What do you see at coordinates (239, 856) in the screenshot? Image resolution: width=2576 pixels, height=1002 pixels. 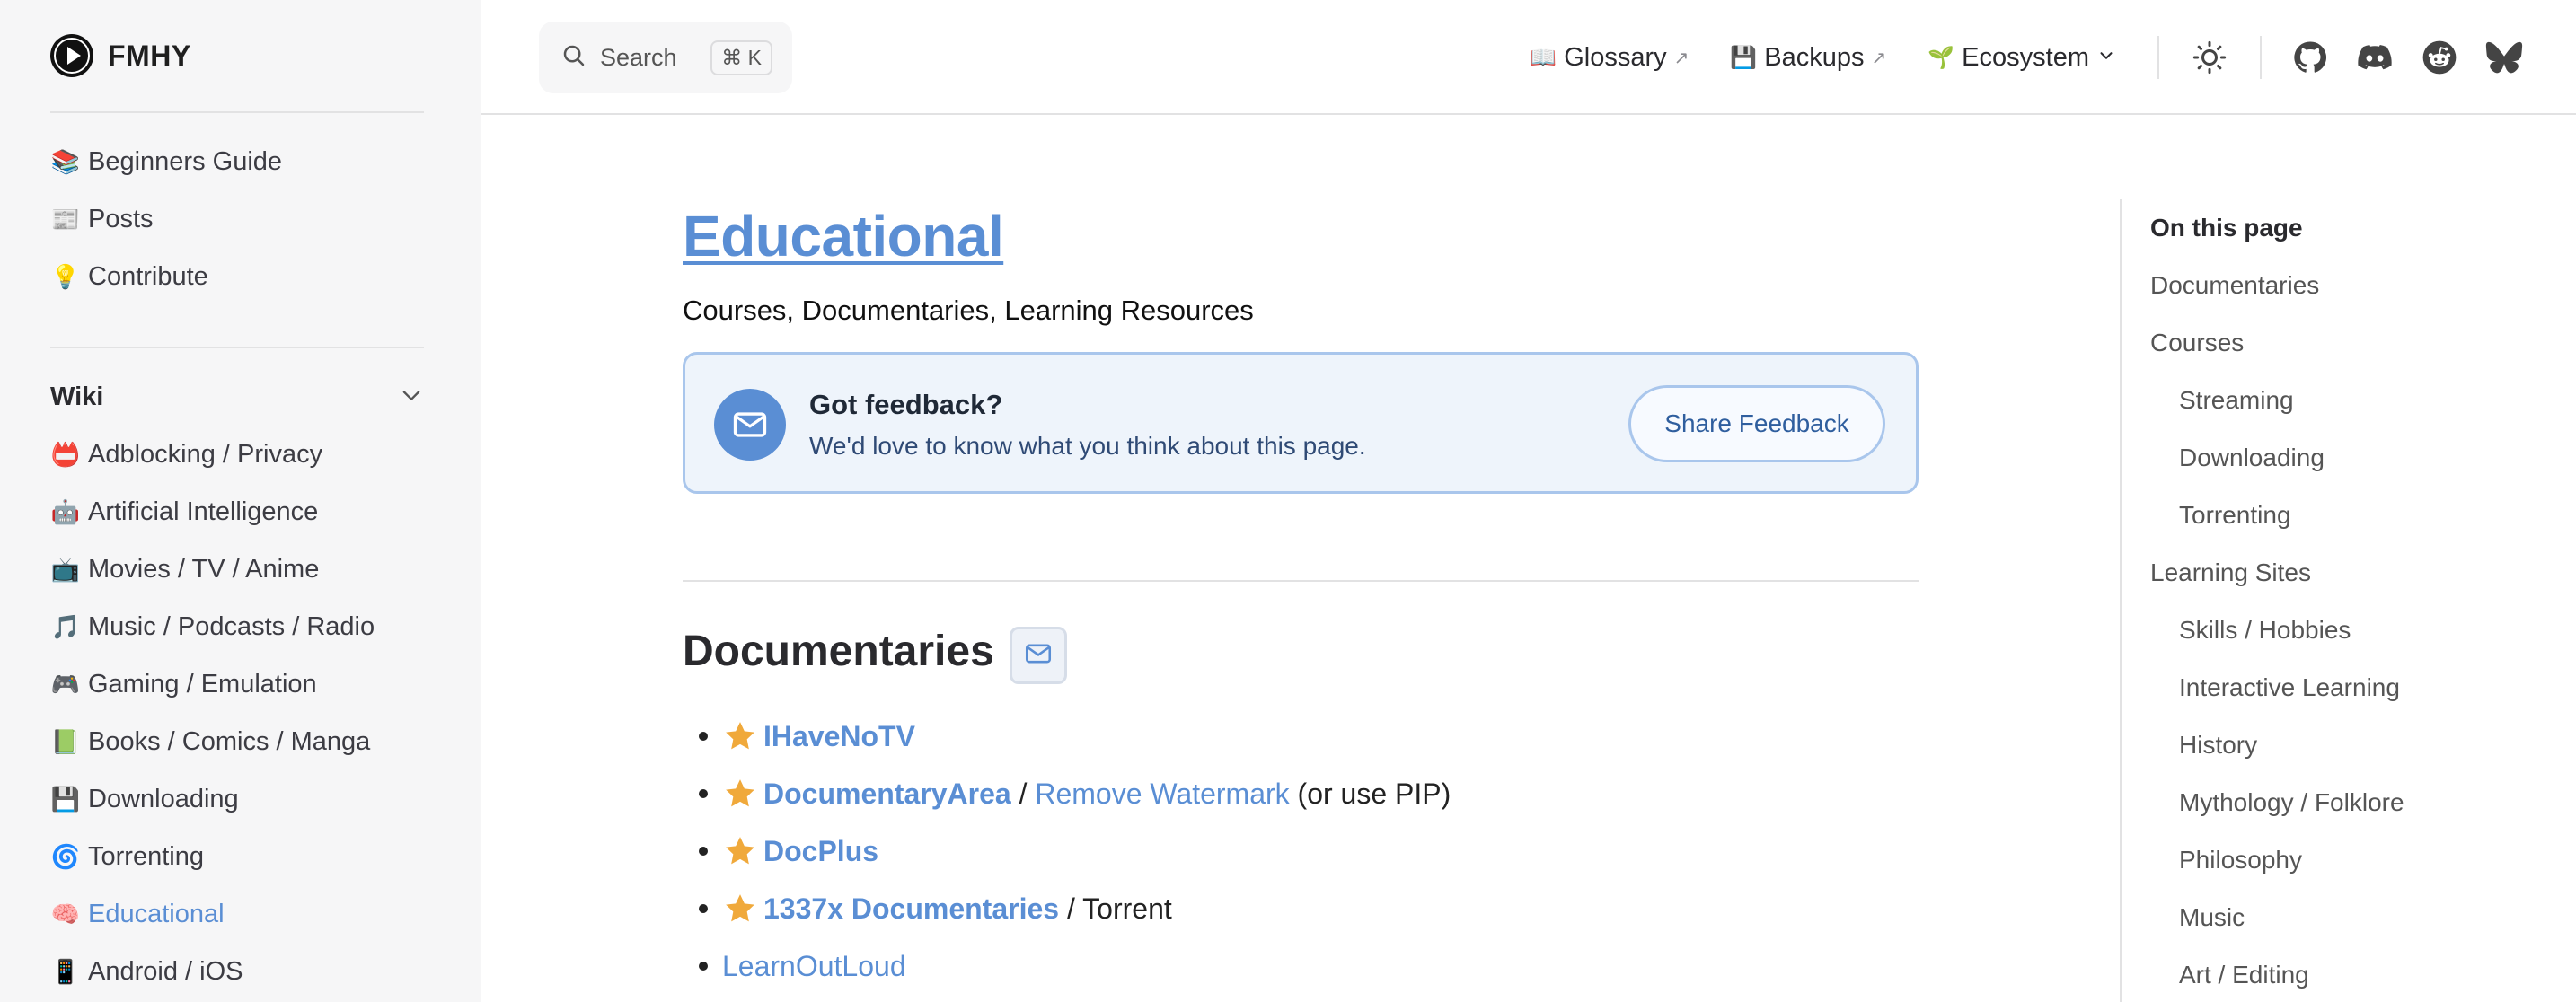 I see `sidebar-item-torrenting: 🌀 Torrenting` at bounding box center [239, 856].